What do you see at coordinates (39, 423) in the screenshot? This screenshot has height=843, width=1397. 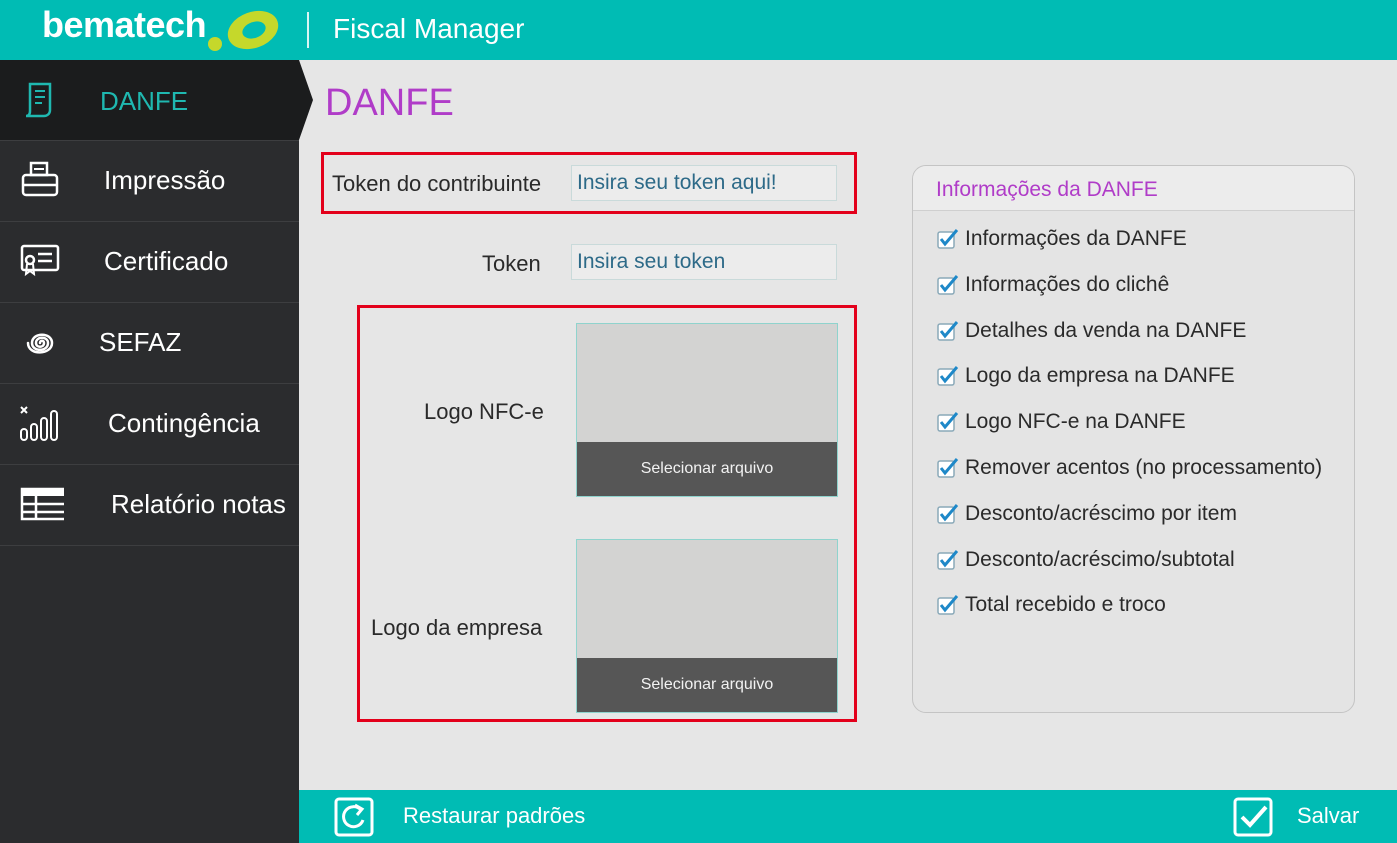 I see `signal-bars-icon` at bounding box center [39, 423].